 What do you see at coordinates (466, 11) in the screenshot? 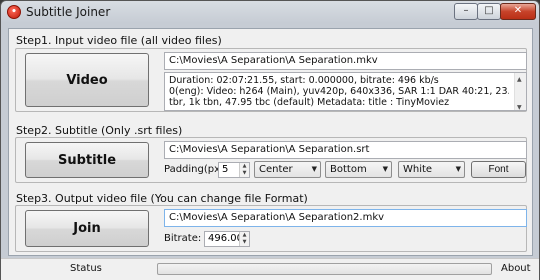
I see `minimize-button: –` at bounding box center [466, 11].